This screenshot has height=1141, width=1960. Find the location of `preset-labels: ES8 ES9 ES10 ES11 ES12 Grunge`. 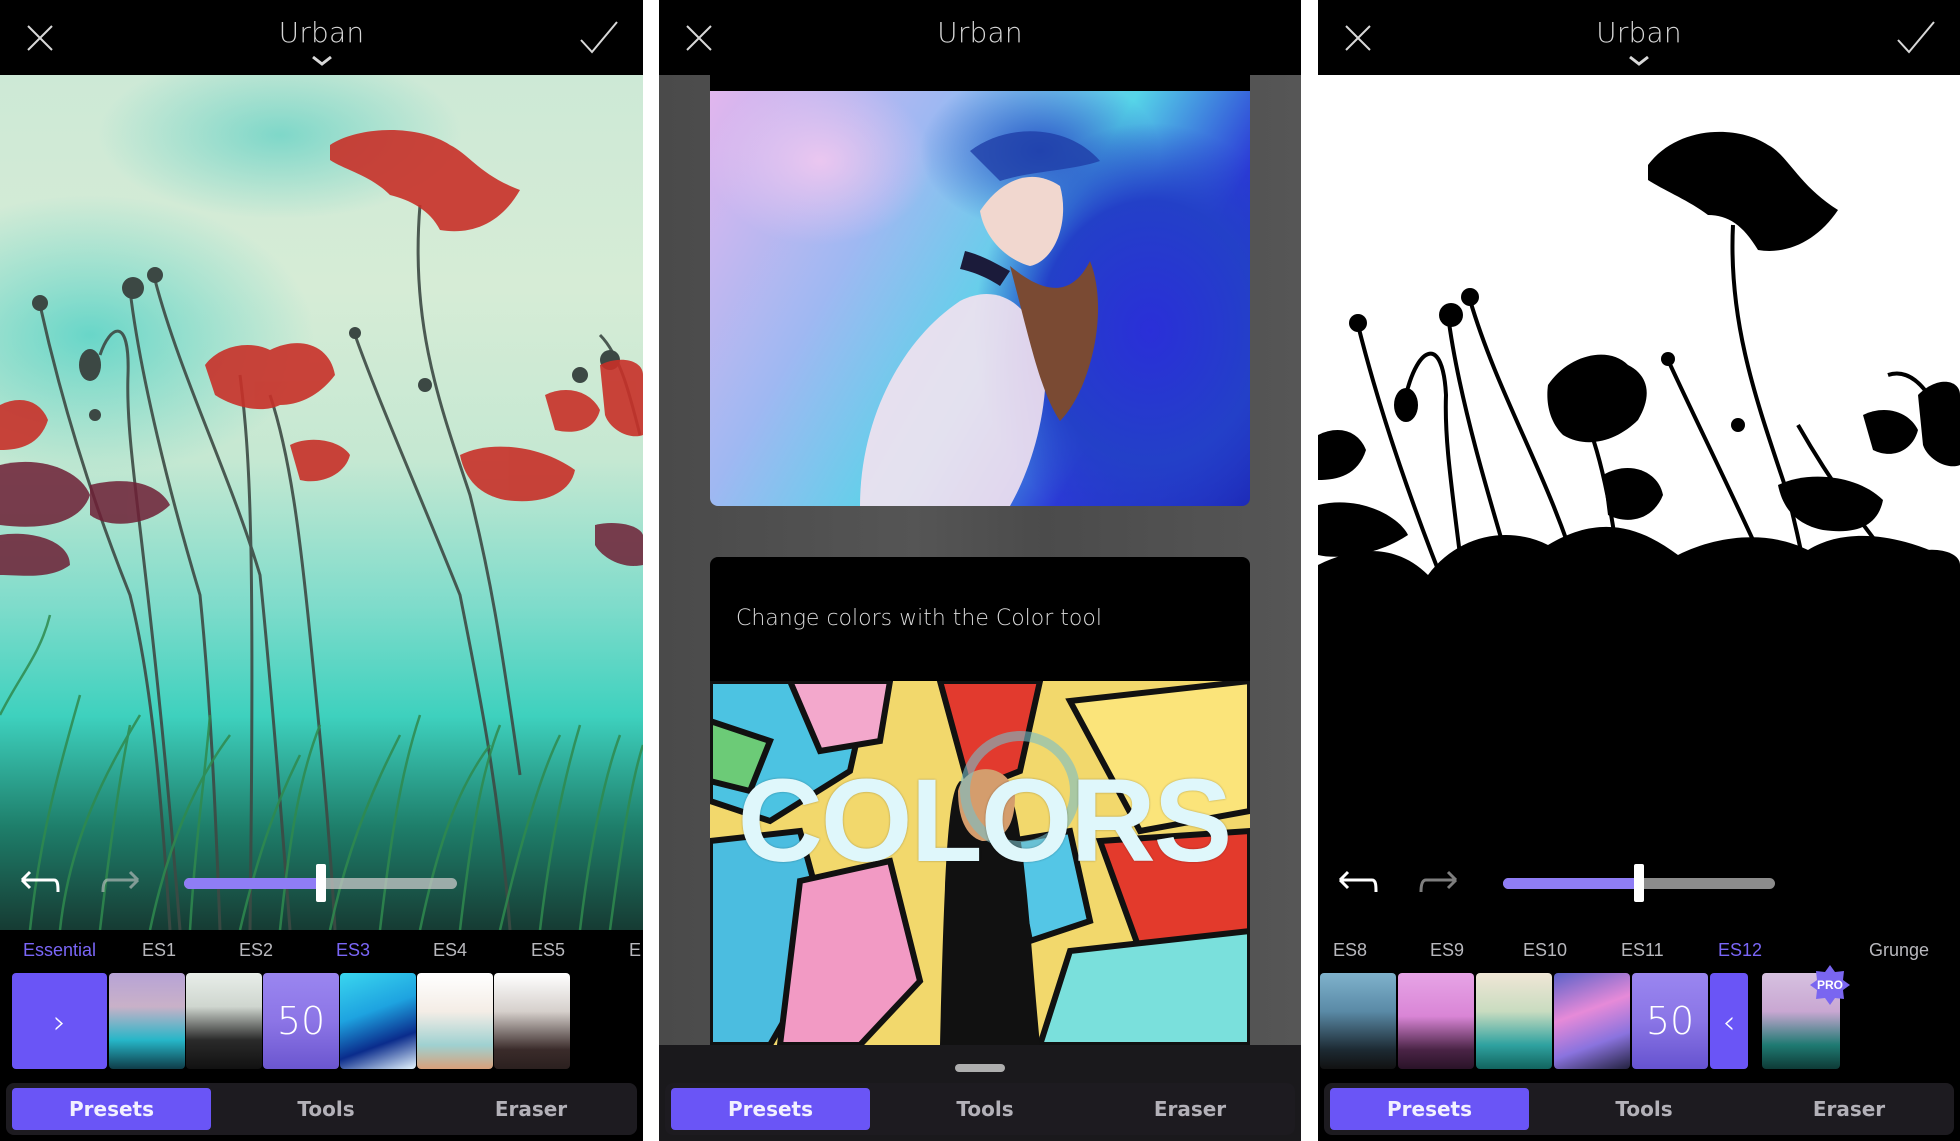

preset-labels: ES8 ES9 ES10 ES11 ES12 Grunge is located at coordinates (1639, 952).